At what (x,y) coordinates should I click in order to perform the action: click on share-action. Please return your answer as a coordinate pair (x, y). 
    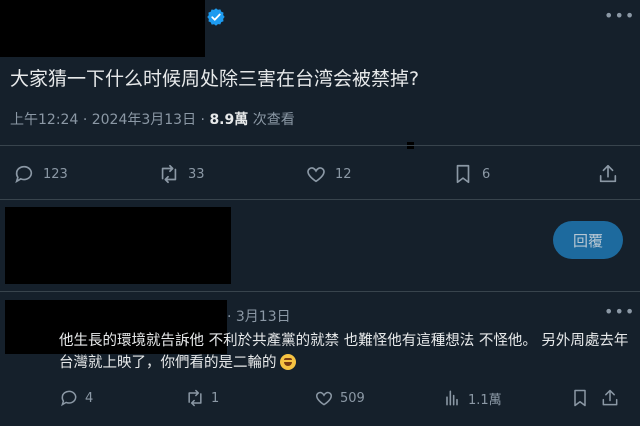
    Looking at the image, I should click on (608, 174).